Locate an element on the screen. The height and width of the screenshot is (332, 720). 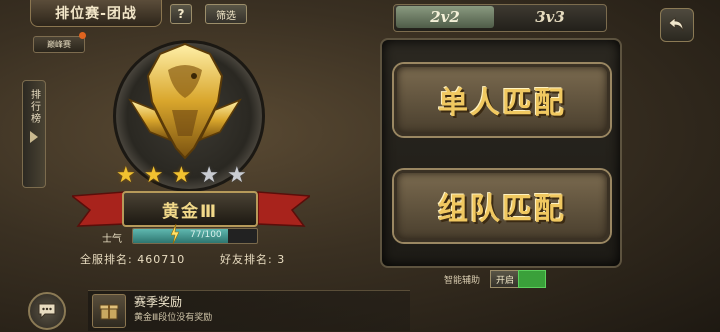
chat-bubble-icon is located at coordinates (47, 311).